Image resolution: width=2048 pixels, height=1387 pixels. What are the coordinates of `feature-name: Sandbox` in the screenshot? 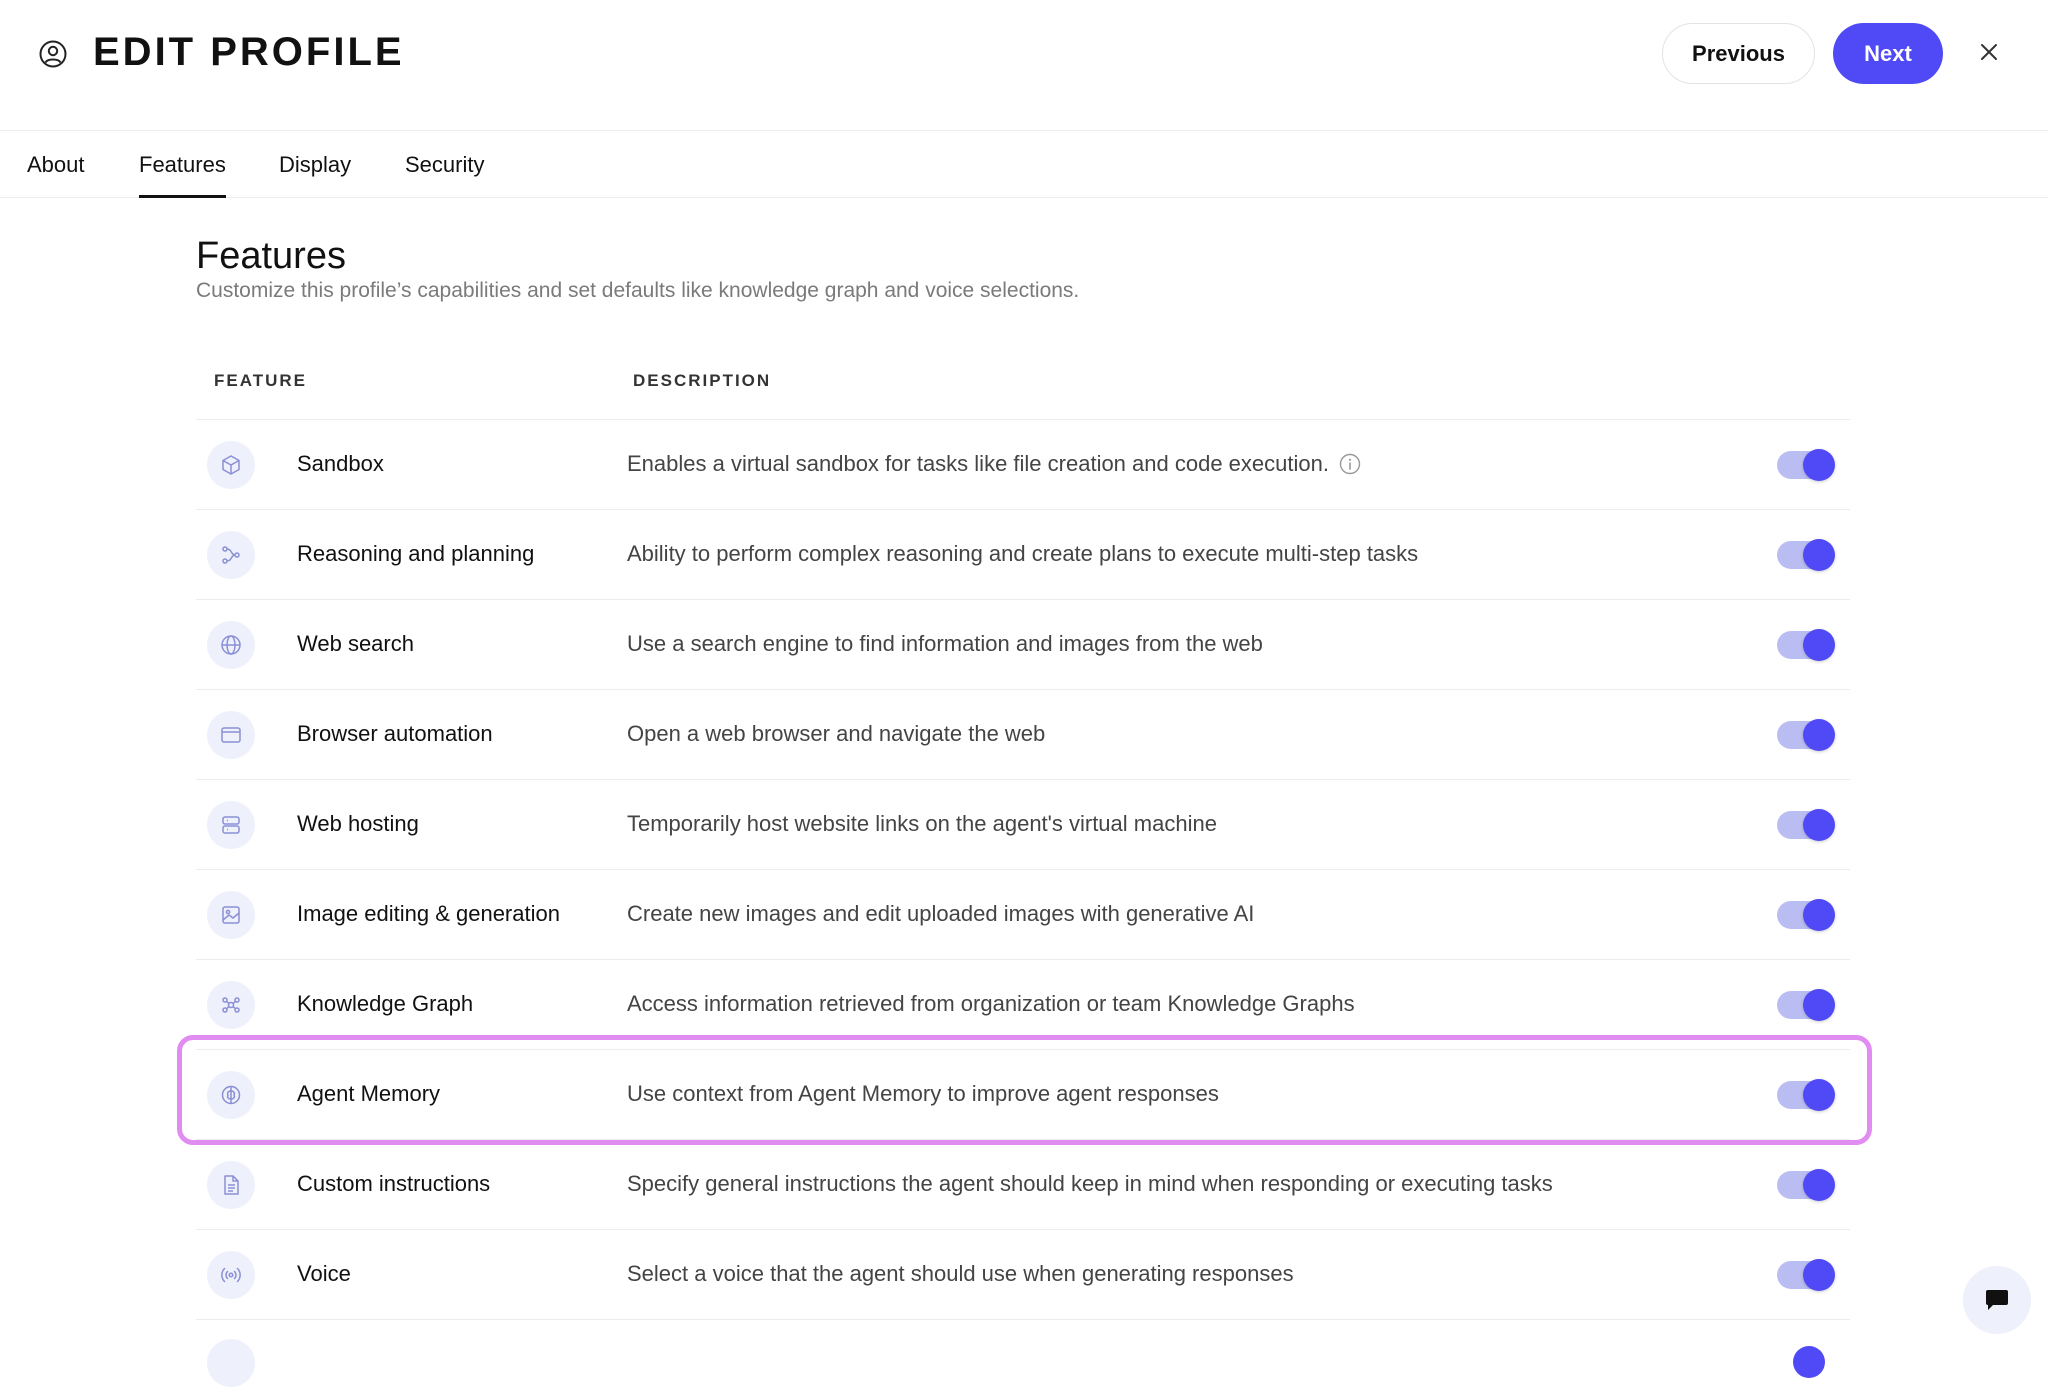 It's located at (340, 463).